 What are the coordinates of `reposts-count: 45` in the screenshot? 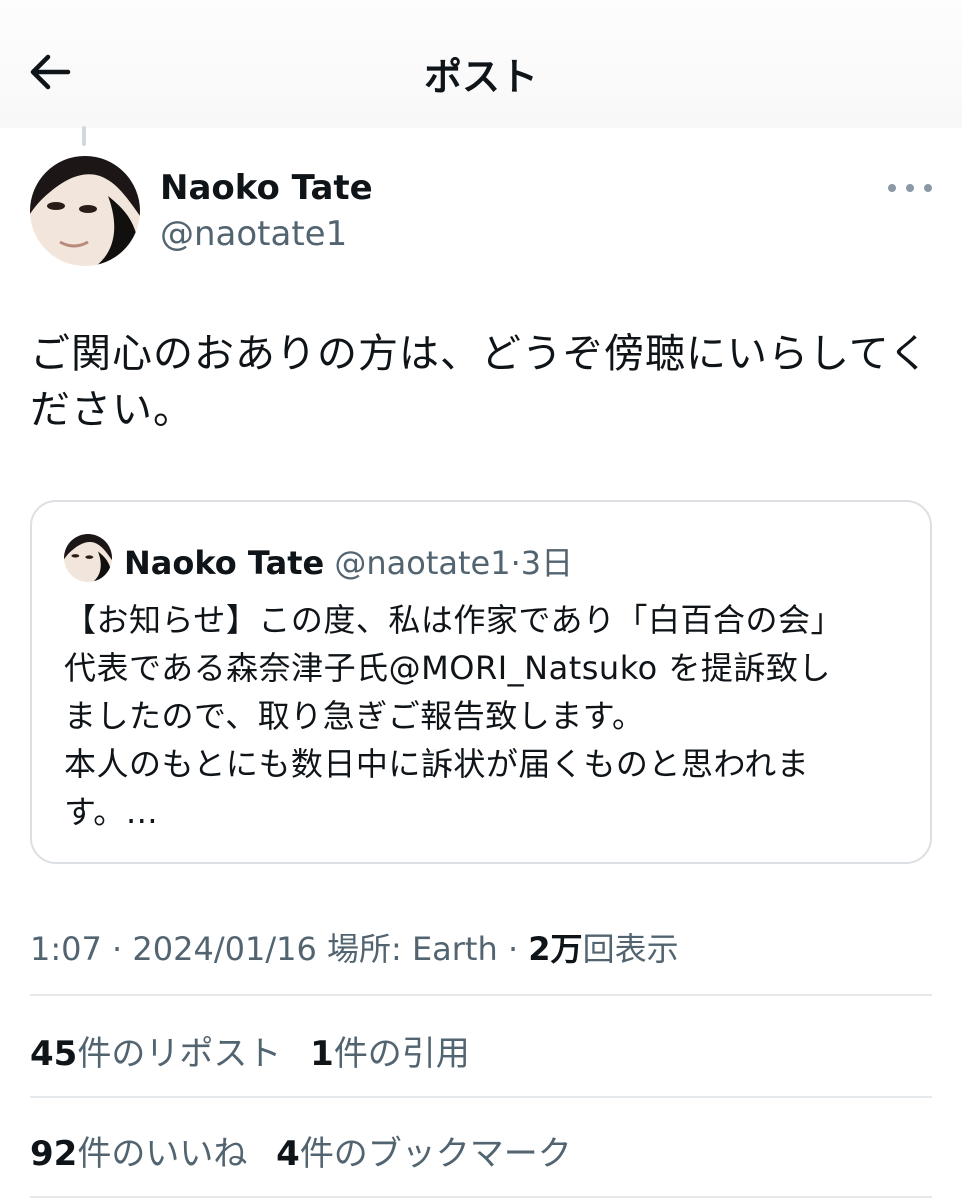 It's located at (54, 1054).